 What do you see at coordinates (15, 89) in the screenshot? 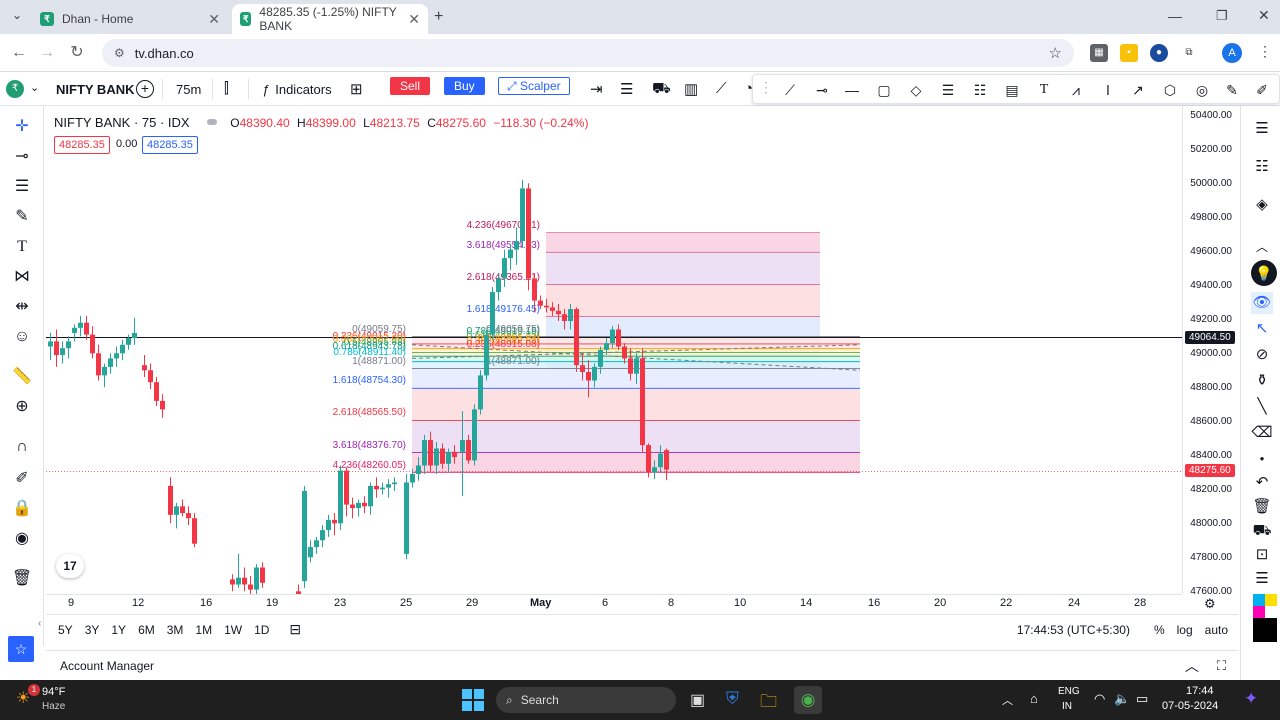
I see `dhan-logo-icon: ₹` at bounding box center [15, 89].